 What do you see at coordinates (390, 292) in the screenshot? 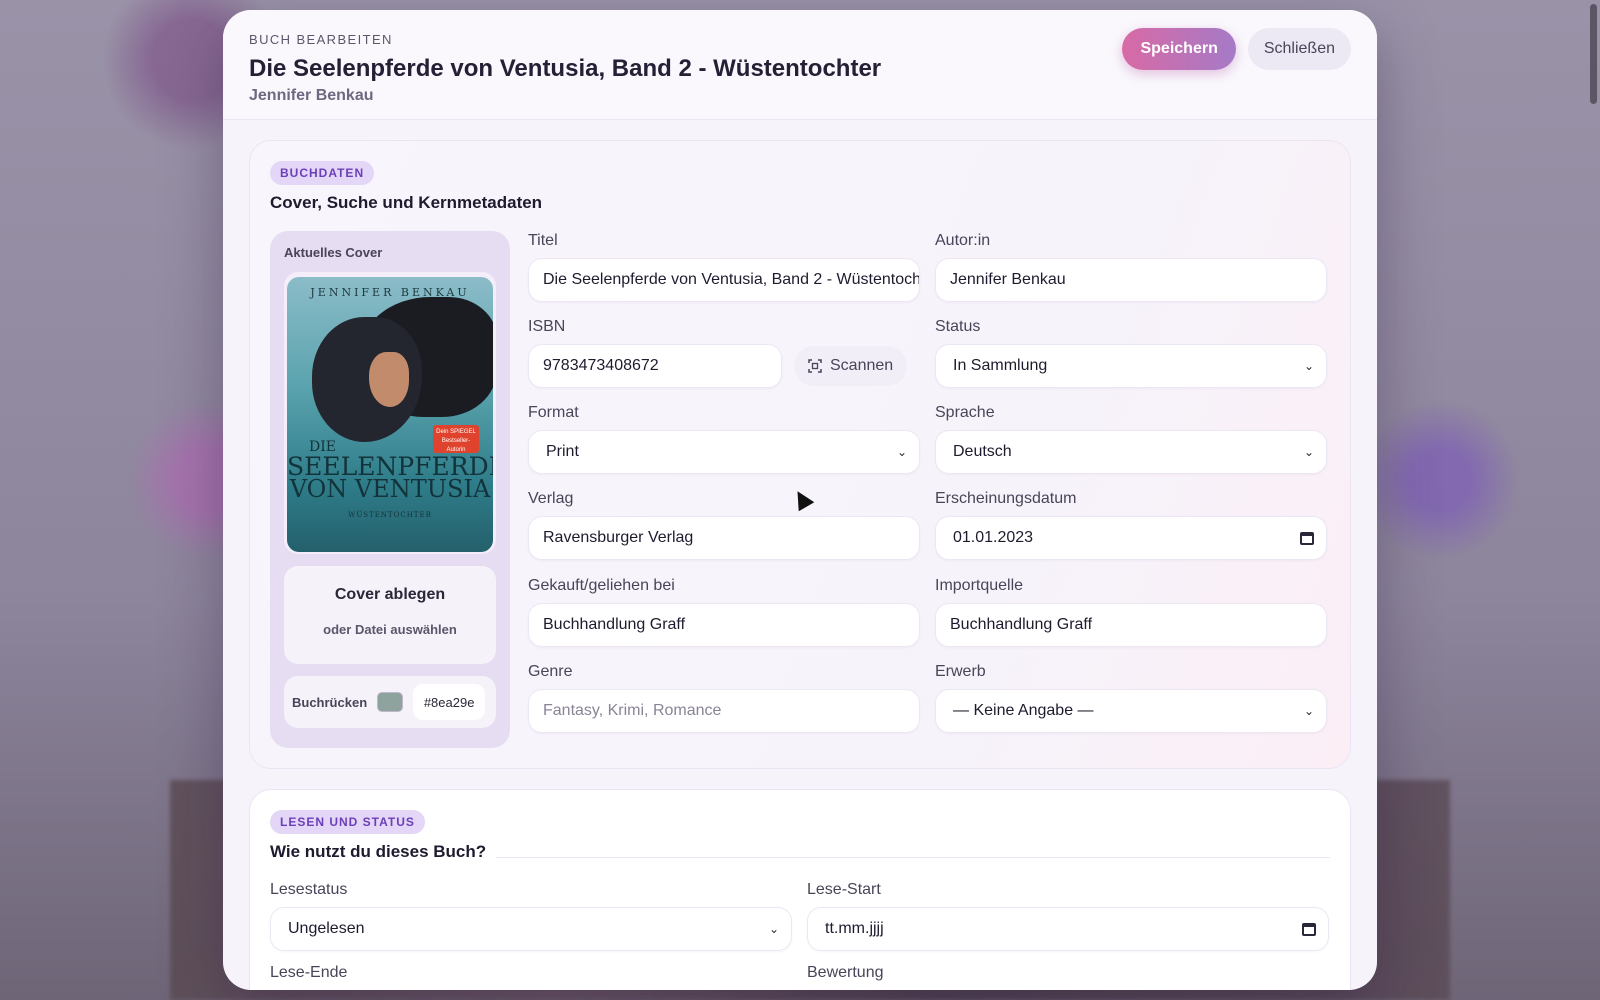
I see `cover-art-author: JENNIFER BENKAU` at bounding box center [390, 292].